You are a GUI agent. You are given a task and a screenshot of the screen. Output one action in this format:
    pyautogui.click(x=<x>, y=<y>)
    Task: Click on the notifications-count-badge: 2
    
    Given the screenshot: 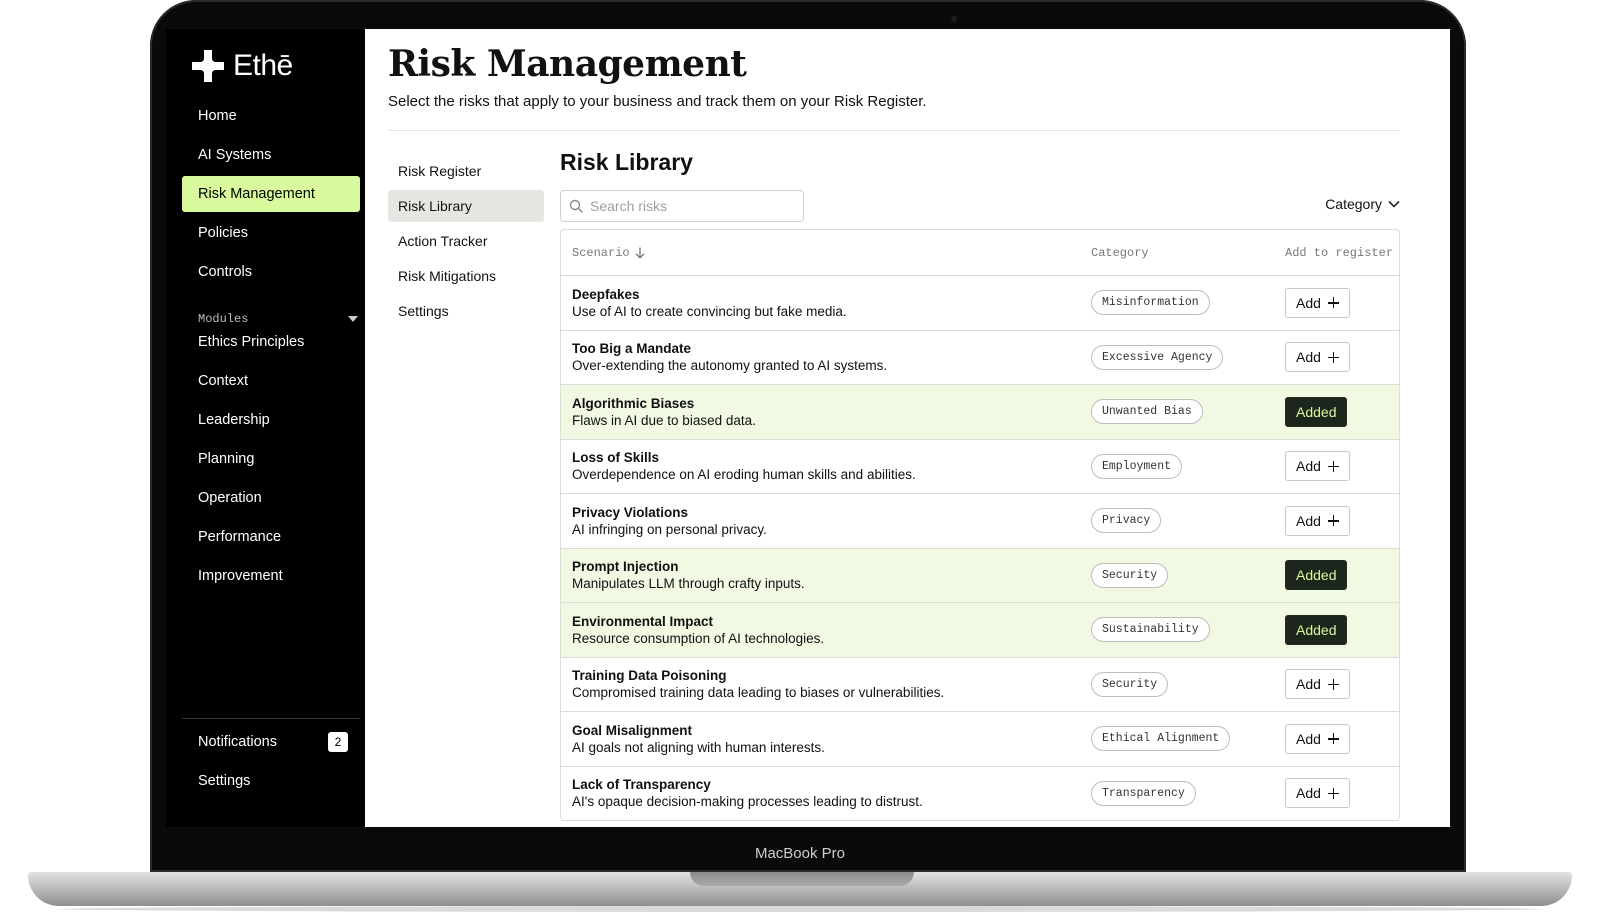 What is the action you would take?
    pyautogui.click(x=338, y=742)
    